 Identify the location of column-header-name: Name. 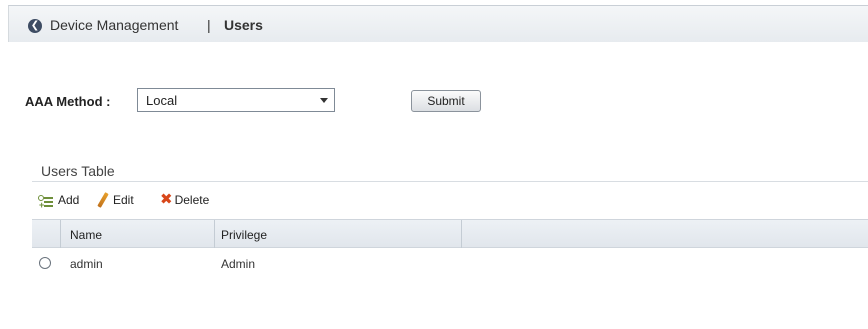
(86, 235).